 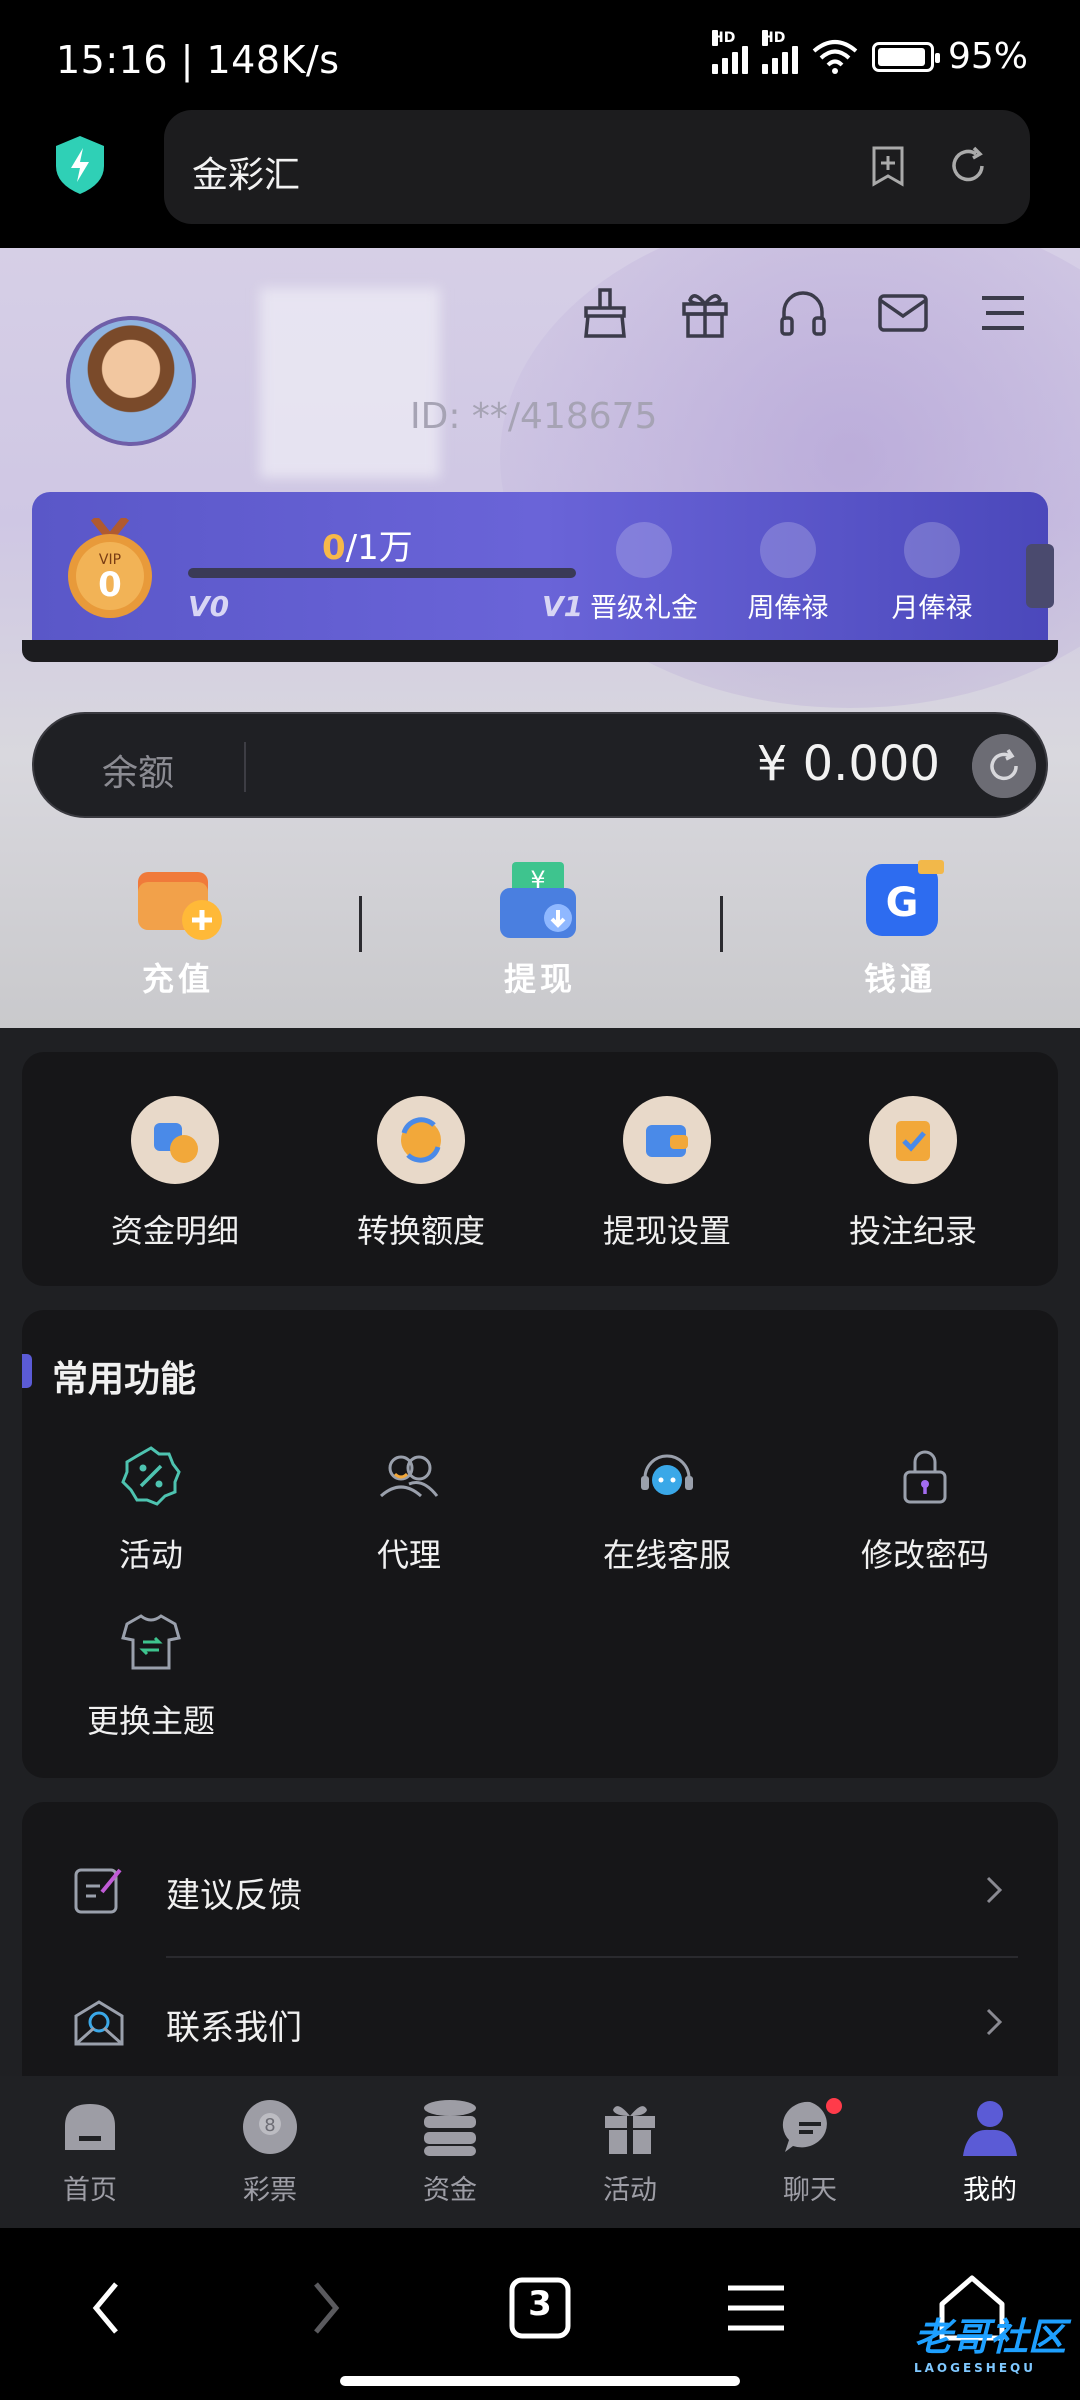 What do you see at coordinates (540, 2381) in the screenshot?
I see `home-indicator` at bounding box center [540, 2381].